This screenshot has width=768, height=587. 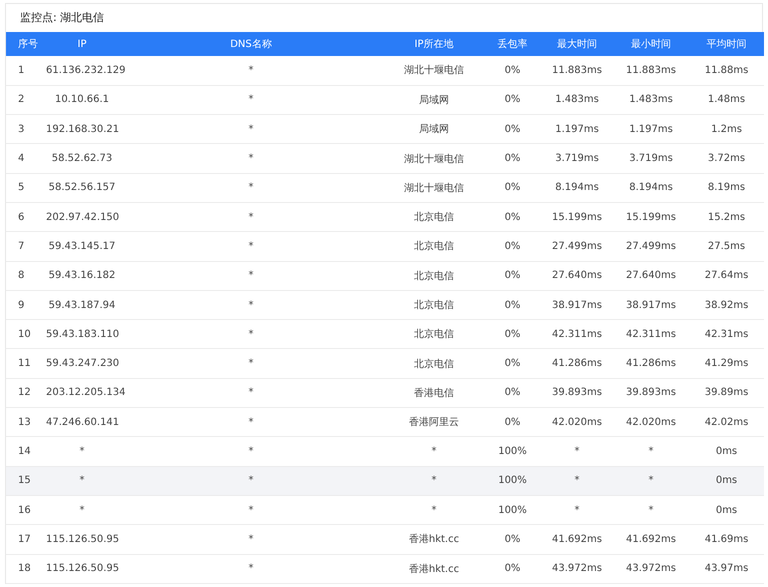 What do you see at coordinates (726, 70) in the screenshot?
I see `table-cell: 11.88ms` at bounding box center [726, 70].